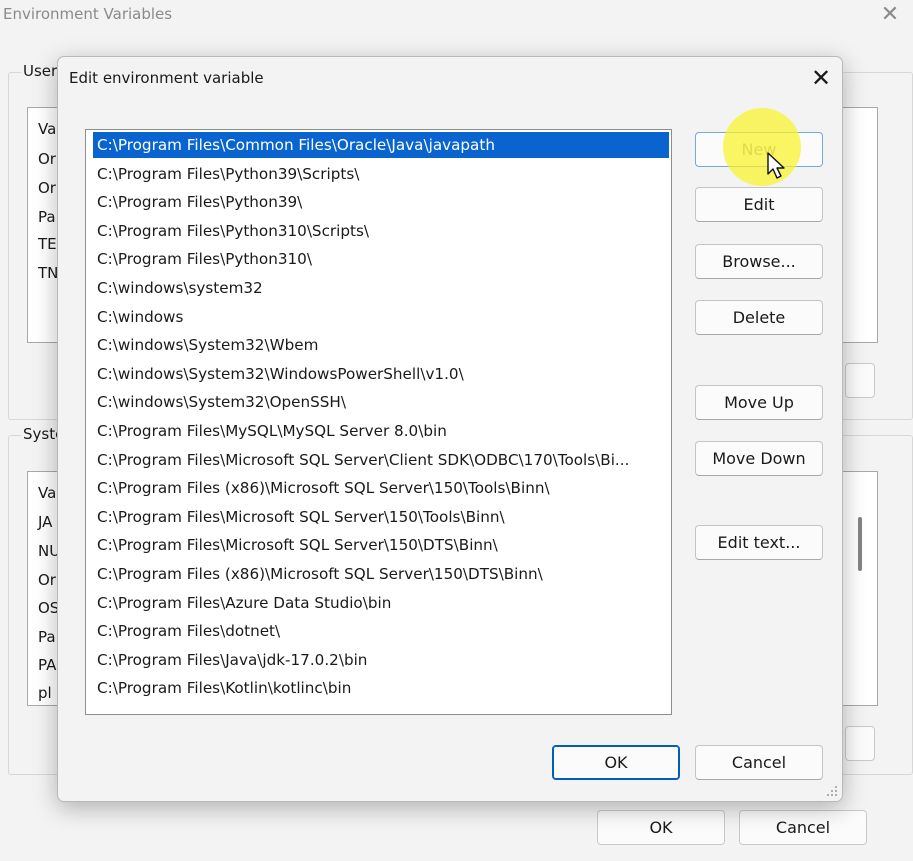 This screenshot has height=861, width=913. What do you see at coordinates (832, 791) in the screenshot?
I see `resize-grip-icon` at bounding box center [832, 791].